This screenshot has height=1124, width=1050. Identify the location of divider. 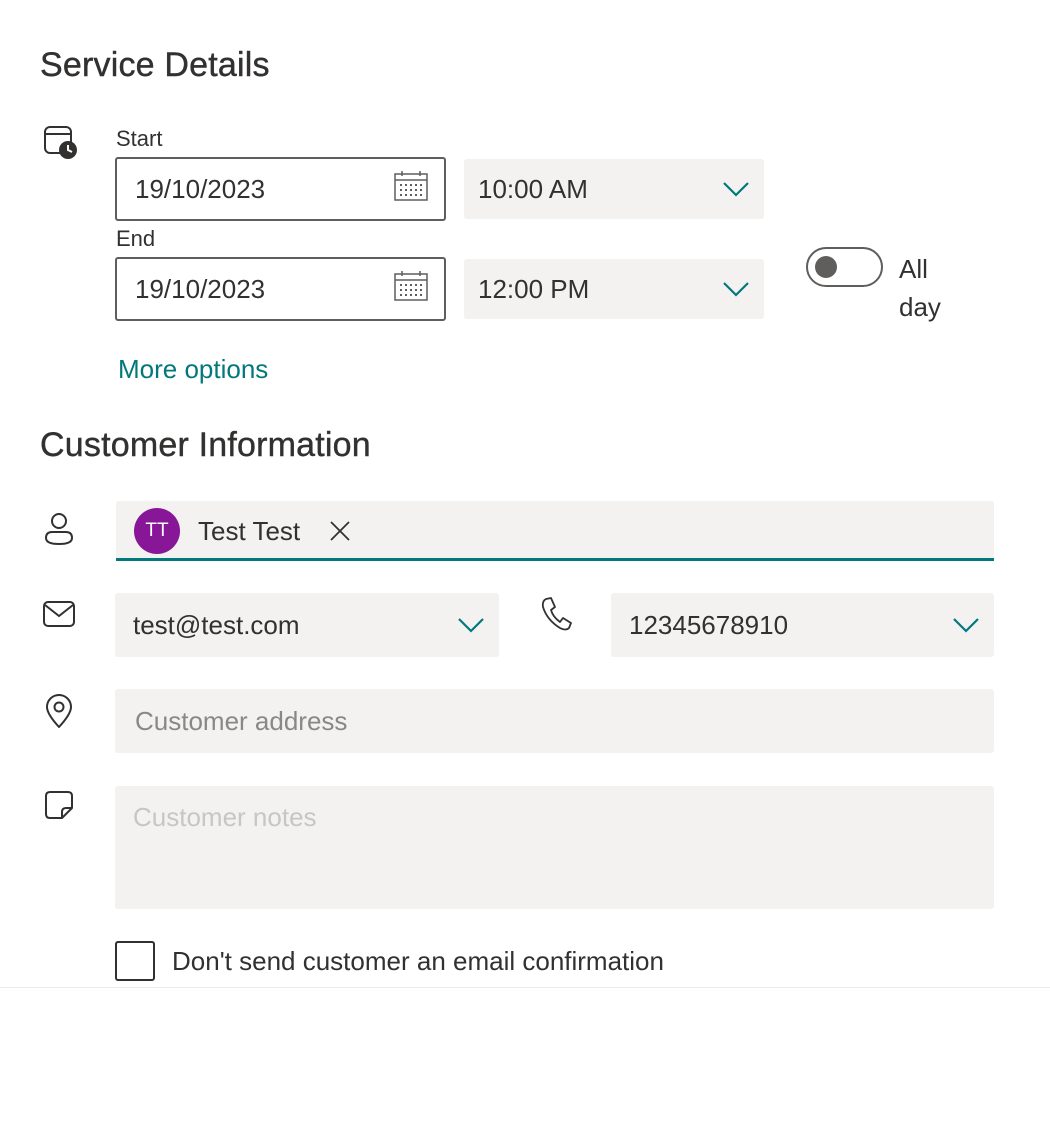
(525, 987).